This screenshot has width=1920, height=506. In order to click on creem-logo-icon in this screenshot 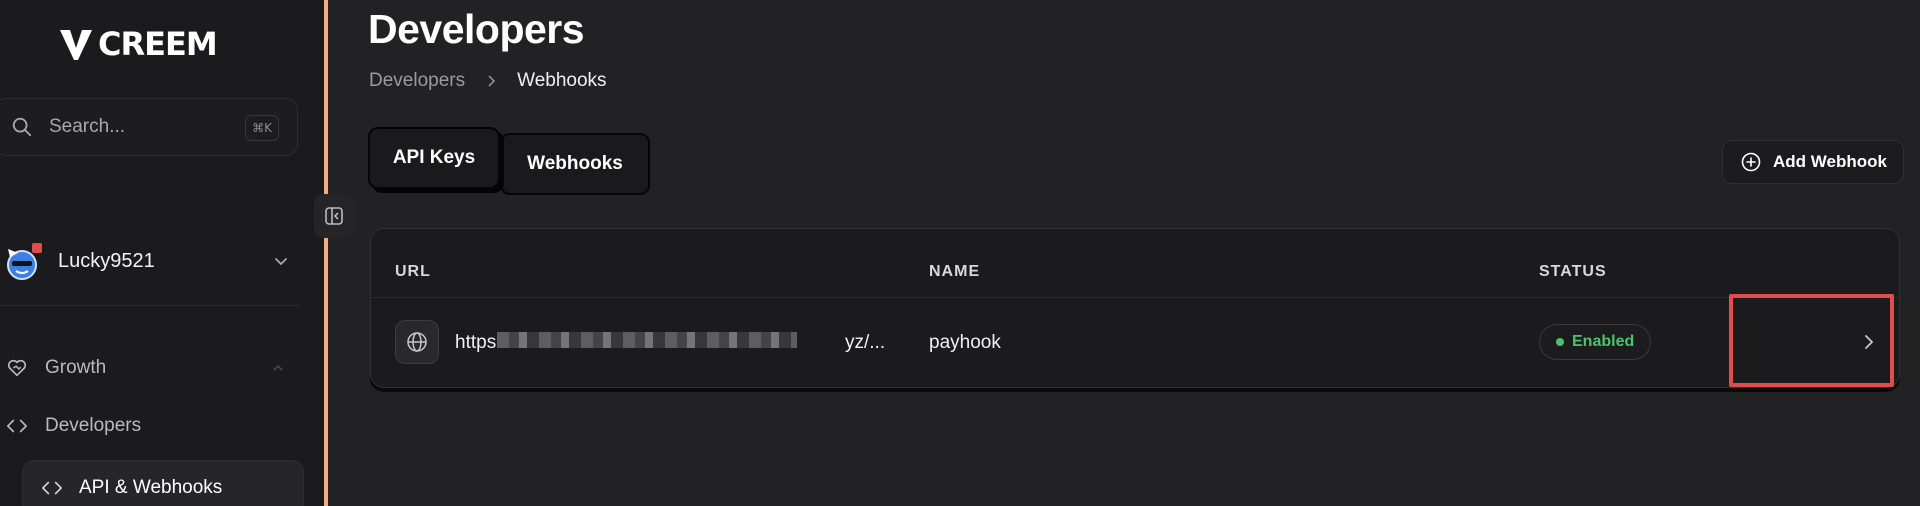, I will do `click(76, 45)`.